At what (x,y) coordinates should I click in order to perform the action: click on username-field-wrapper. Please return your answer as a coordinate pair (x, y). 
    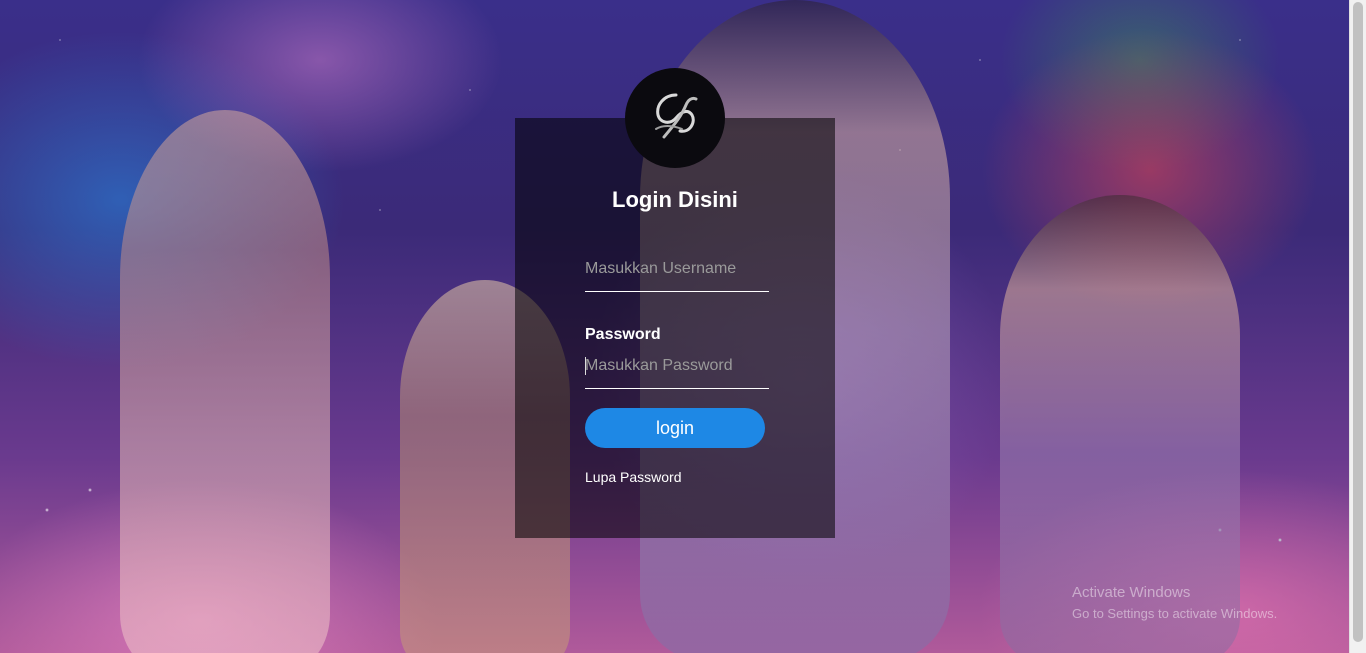
    Looking at the image, I should click on (677, 274).